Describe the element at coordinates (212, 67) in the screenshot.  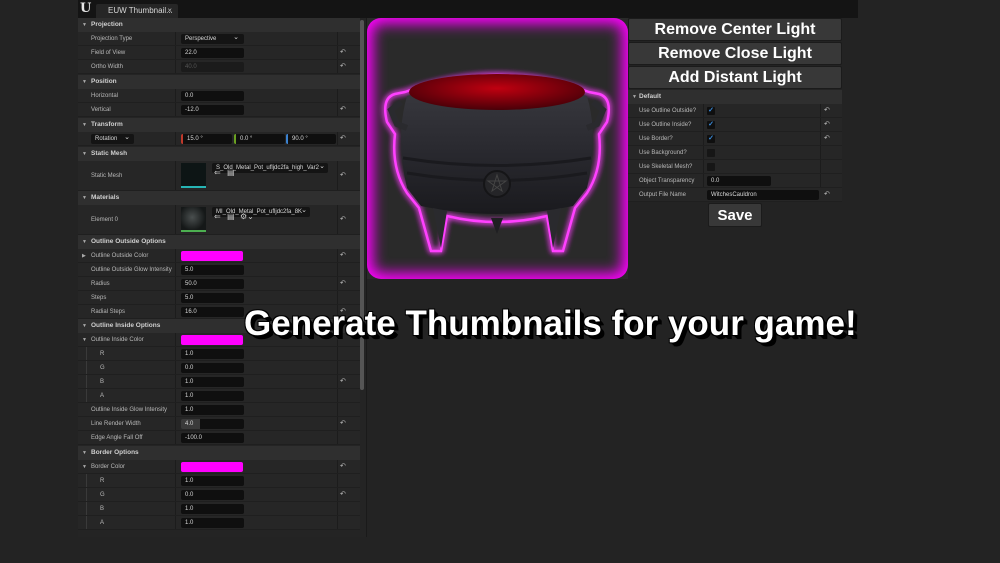
I see `ortho-width-input: 40.0` at that location.